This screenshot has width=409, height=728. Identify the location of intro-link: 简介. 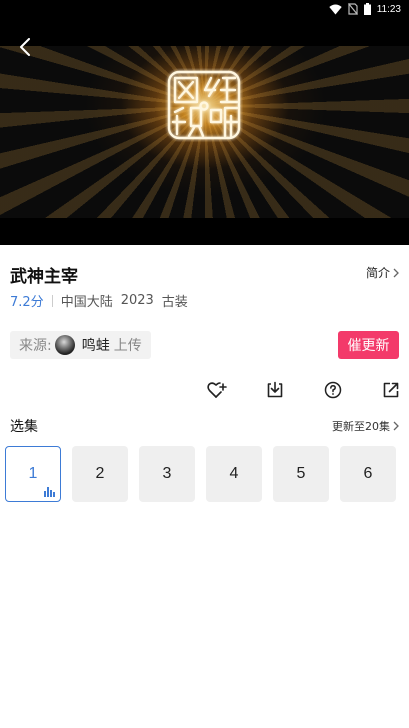
(382, 272).